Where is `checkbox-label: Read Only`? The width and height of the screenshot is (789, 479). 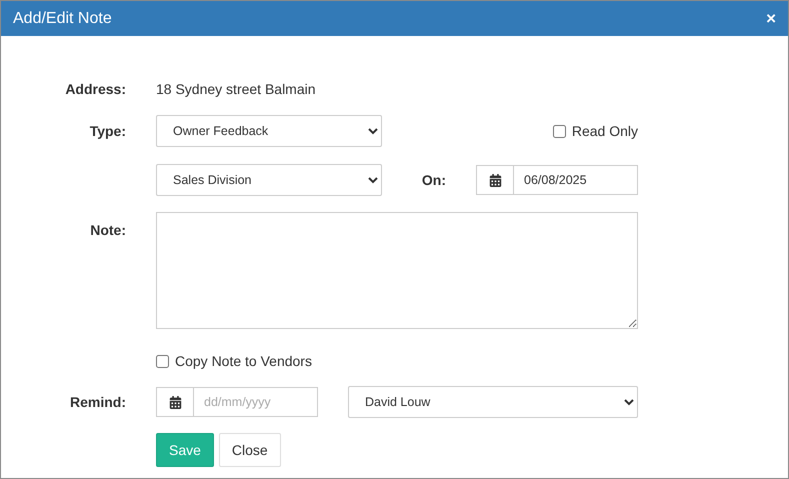
checkbox-label: Read Only is located at coordinates (605, 131).